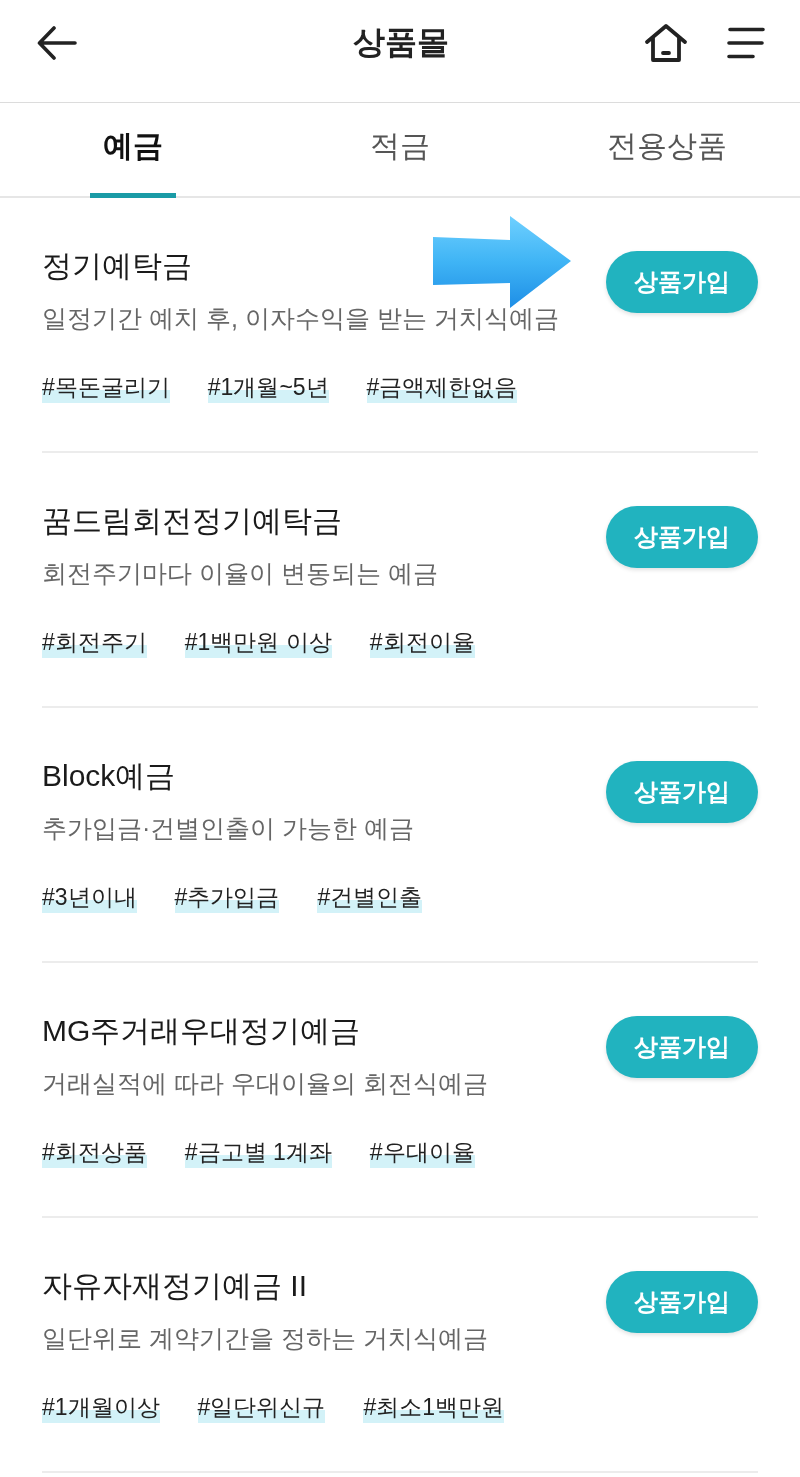  What do you see at coordinates (202, 1031) in the screenshot?
I see `product-name: MG주거래우대정기예금` at bounding box center [202, 1031].